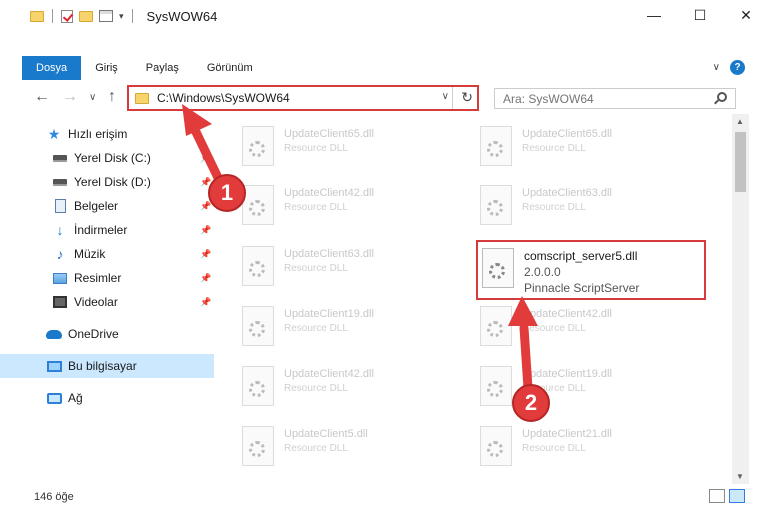 Image resolution: width=769 pixels, height=527 pixels. I want to click on scroll-down-icon: ▼, so click(740, 476).